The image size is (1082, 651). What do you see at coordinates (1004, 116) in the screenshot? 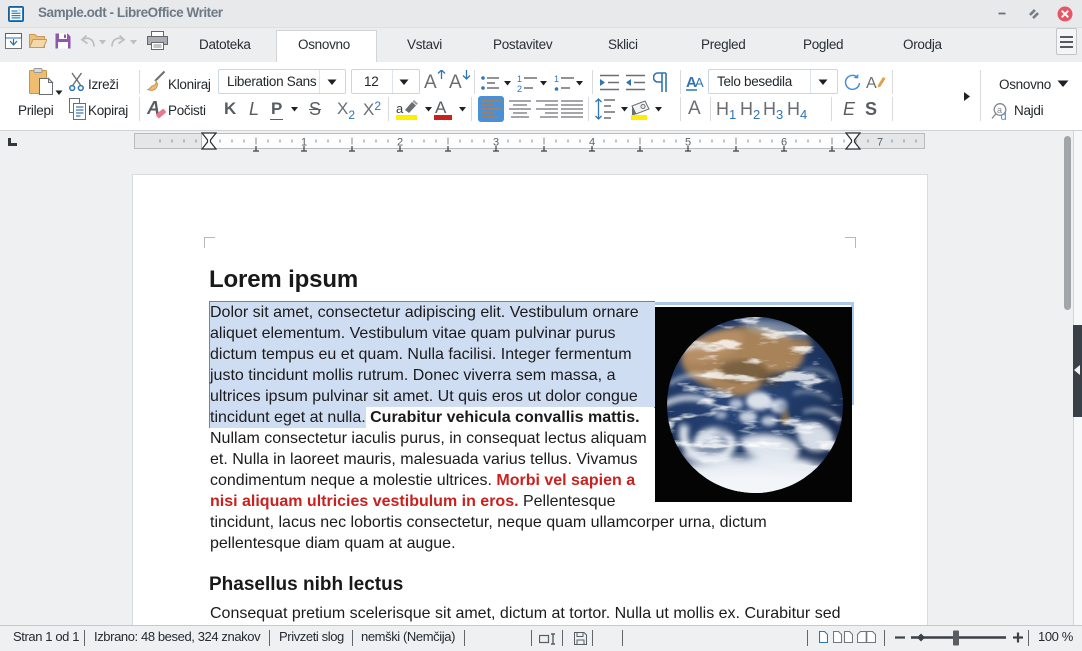
I see `svg-text: d` at bounding box center [1004, 116].